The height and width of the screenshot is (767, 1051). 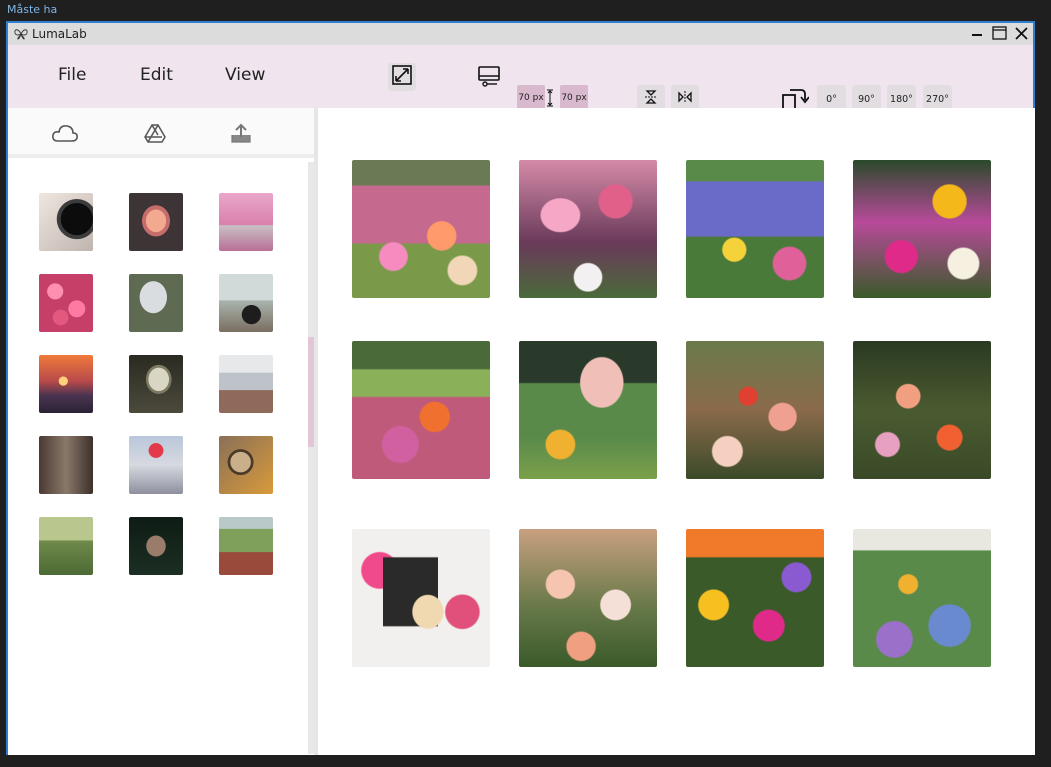 I want to click on photo-poppy-field, so click(x=588, y=598).